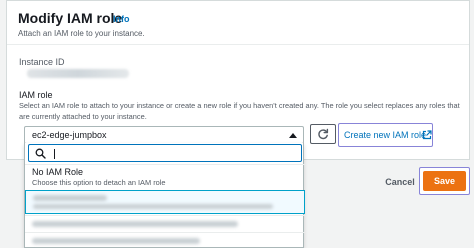 Image resolution: width=474 pixels, height=248 pixels. Describe the element at coordinates (70, 18) in the screenshot. I see `page-title: Modify IAM role` at that location.